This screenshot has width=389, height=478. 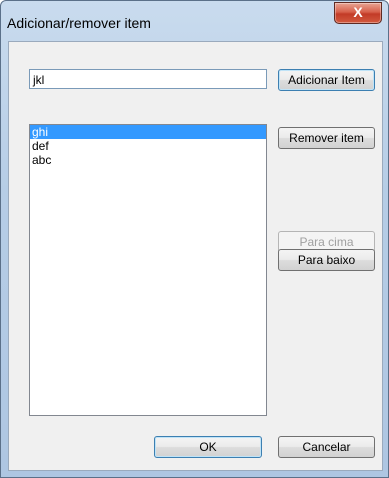 I want to click on cancel-button: Cancelar, so click(x=326, y=447).